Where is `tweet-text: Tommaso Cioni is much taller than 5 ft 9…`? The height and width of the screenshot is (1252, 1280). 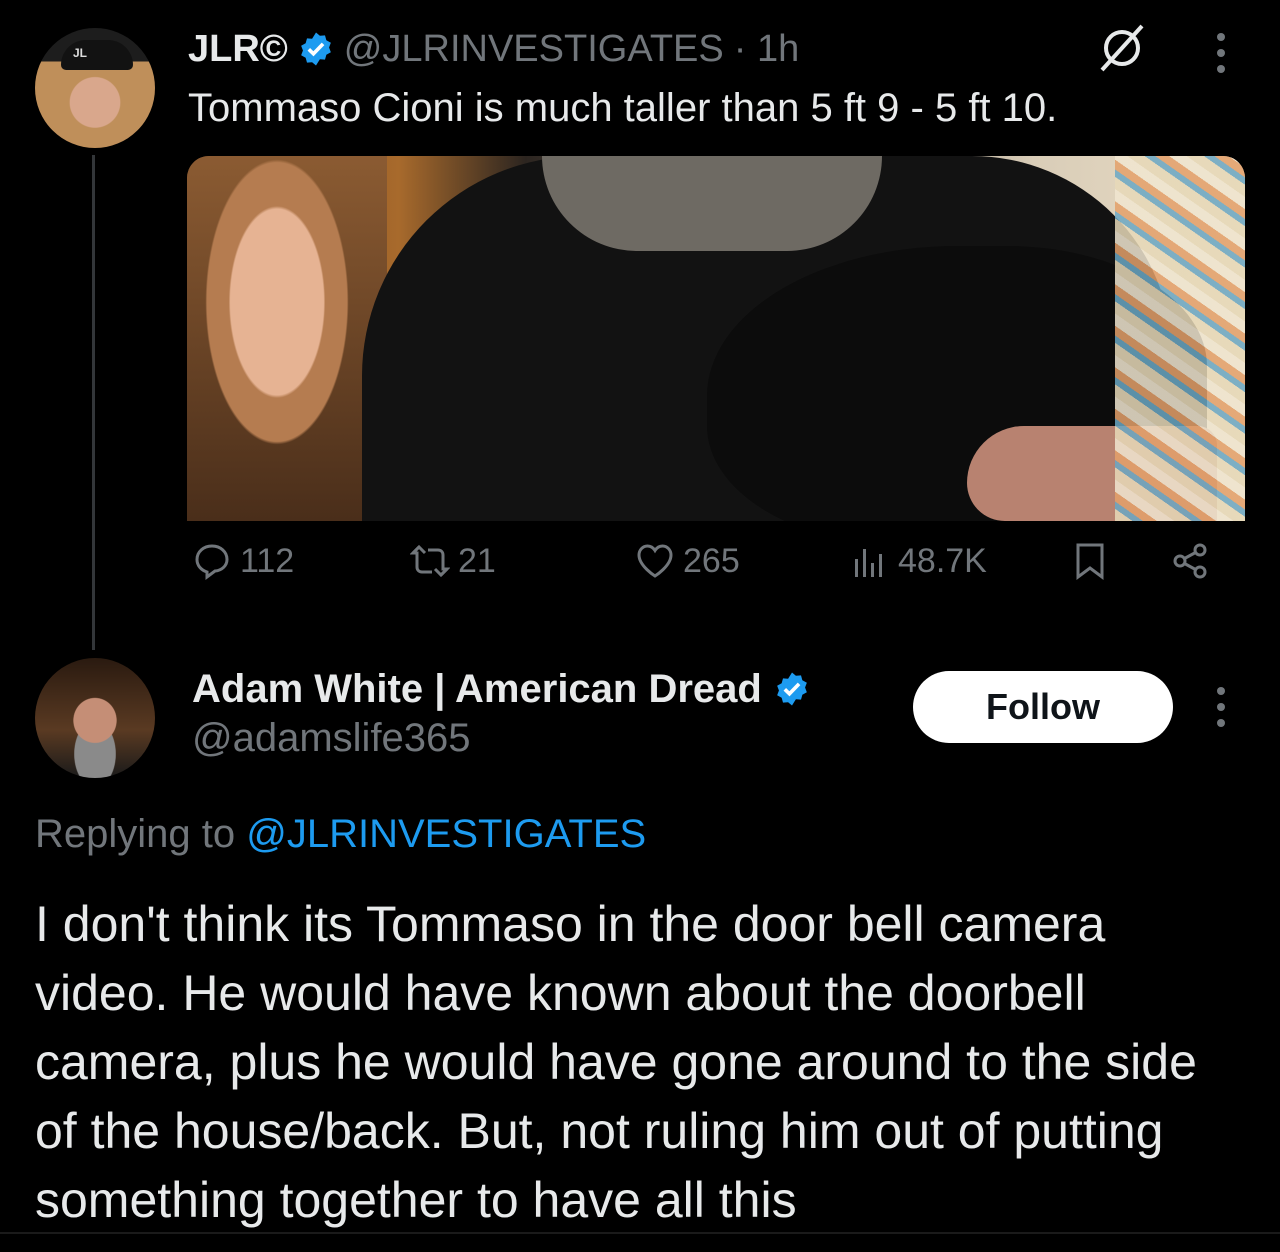
tweet-text: Tommaso Cioni is much taller than 5 ft 9… is located at coordinates (623, 108).